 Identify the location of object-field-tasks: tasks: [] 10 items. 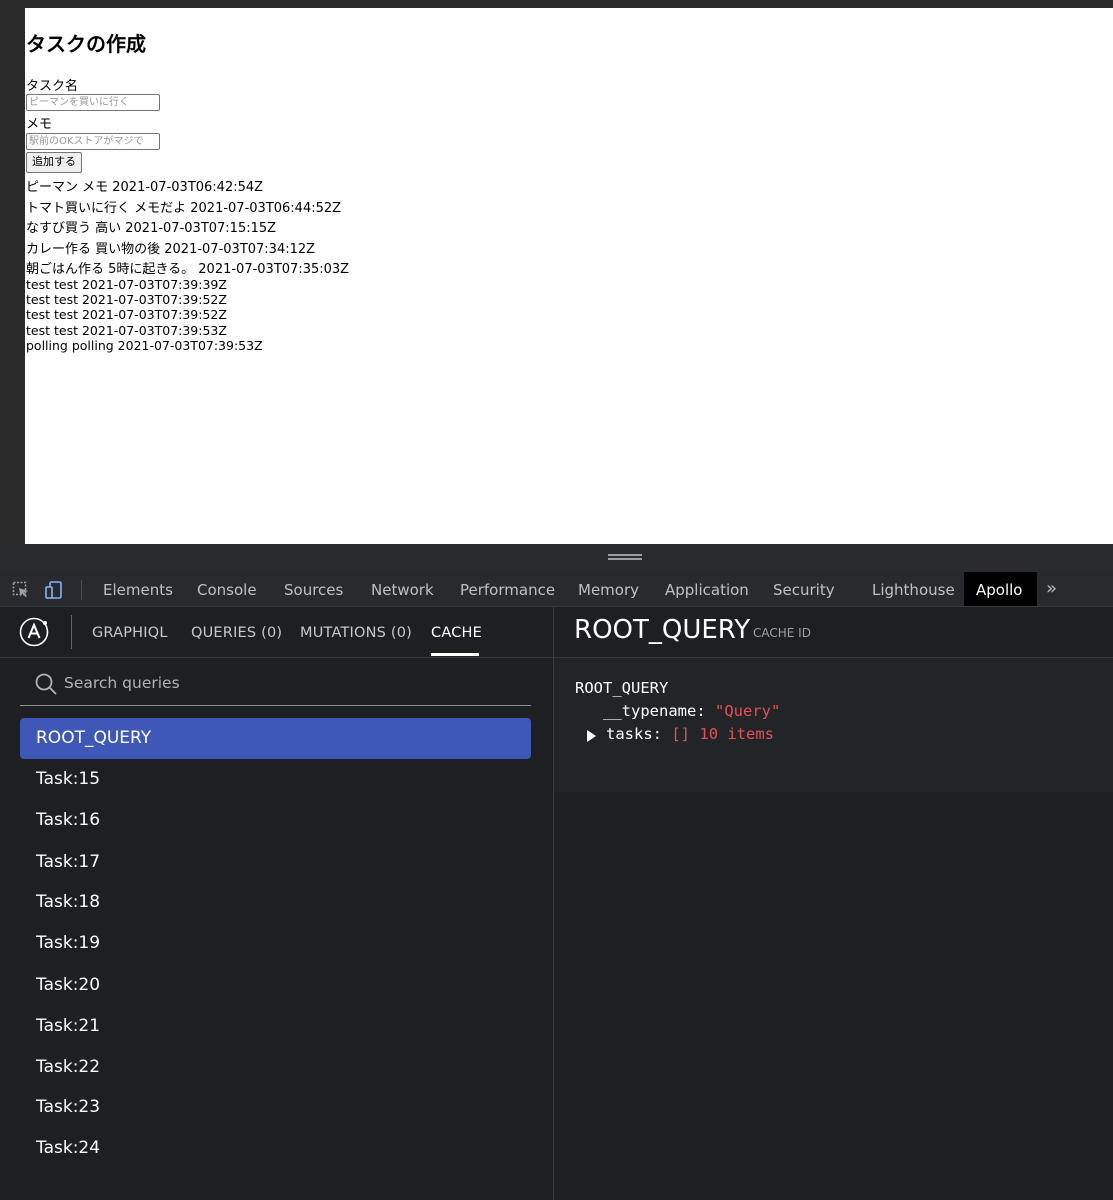
(690, 734).